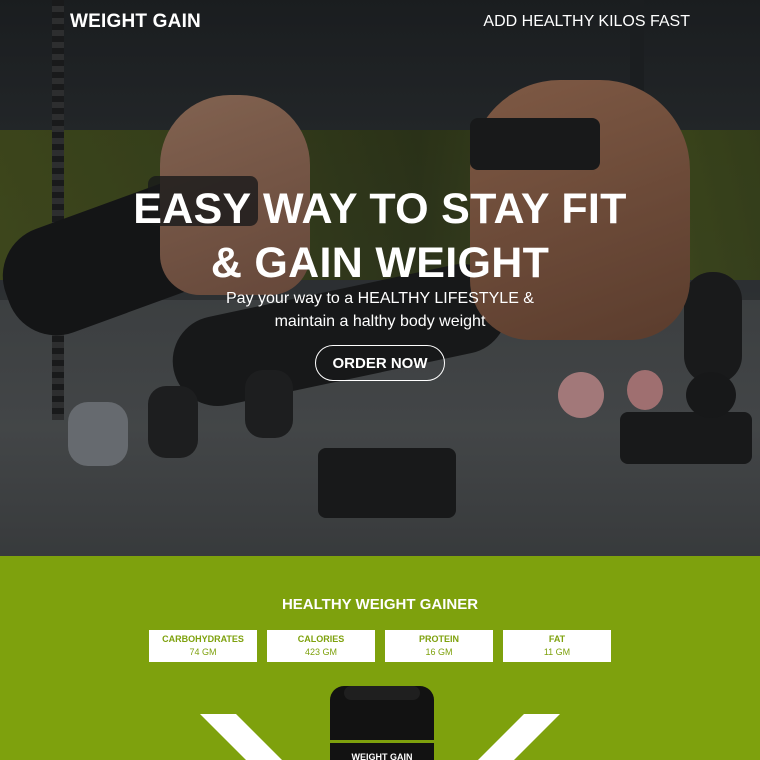 The image size is (760, 760). Describe the element at coordinates (380, 363) in the screenshot. I see `order-now-button: ORDER NOW` at that location.